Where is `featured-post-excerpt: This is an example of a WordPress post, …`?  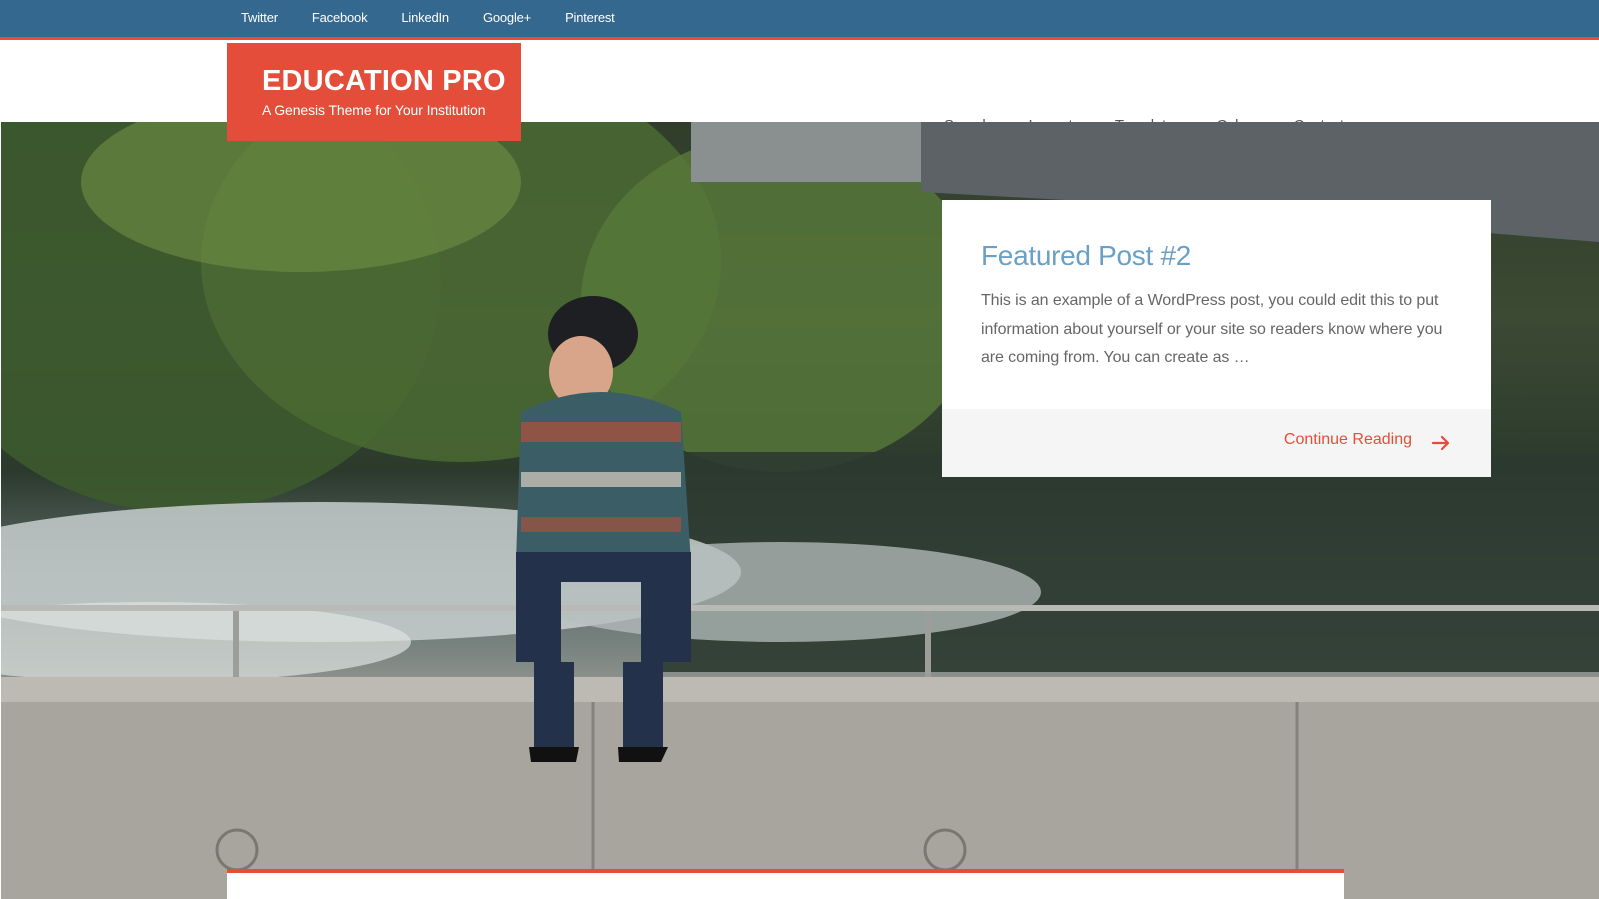 featured-post-excerpt: This is an example of a WordPress post, … is located at coordinates (1212, 329).